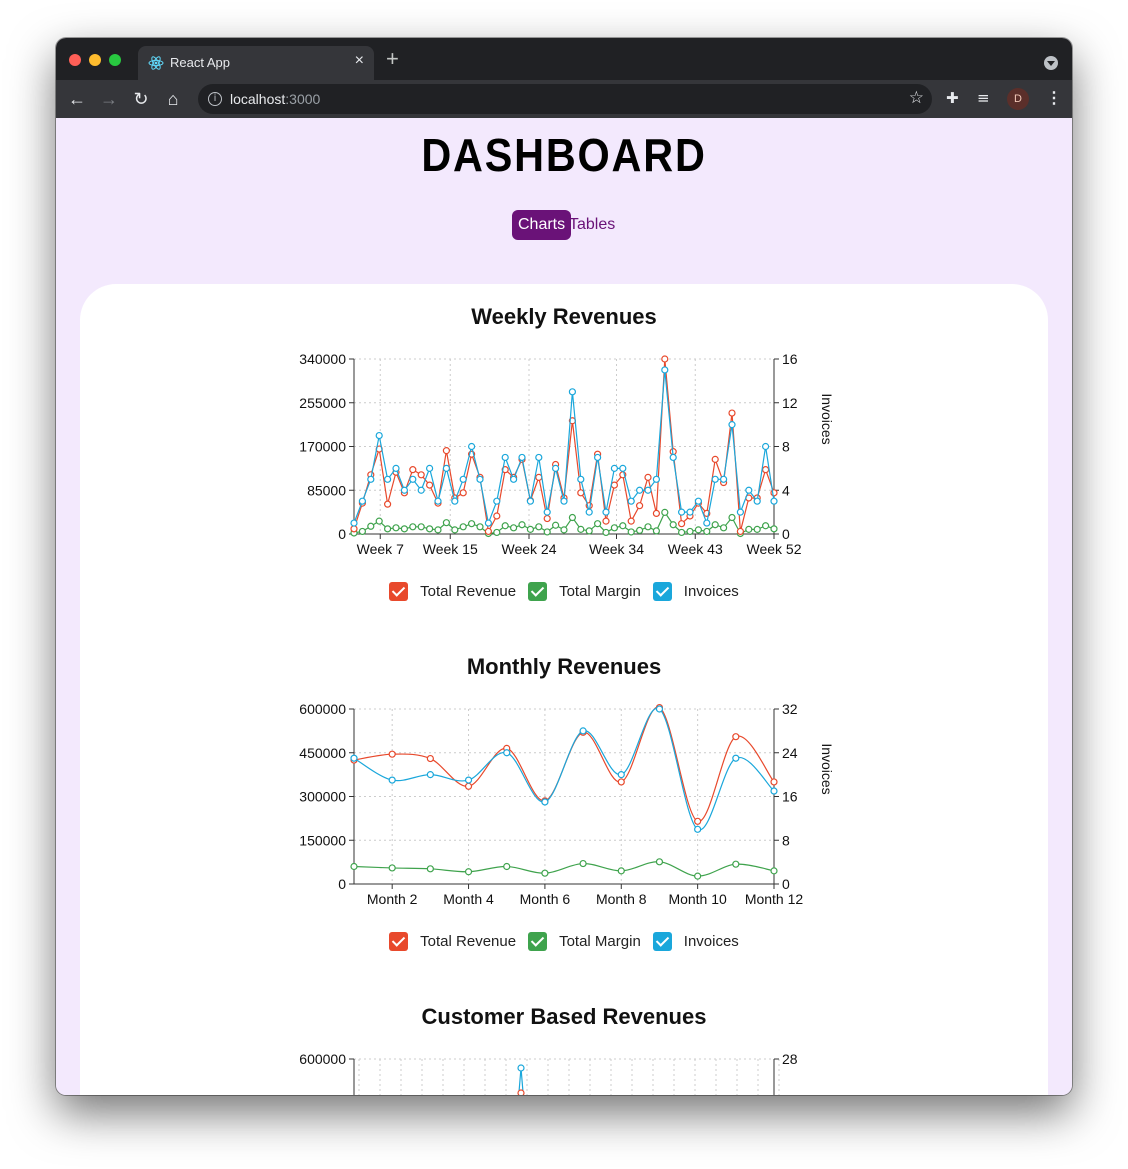 This screenshot has height=1169, width=1128. What do you see at coordinates (141, 99) in the screenshot?
I see `reload-icon: ↻` at bounding box center [141, 99].